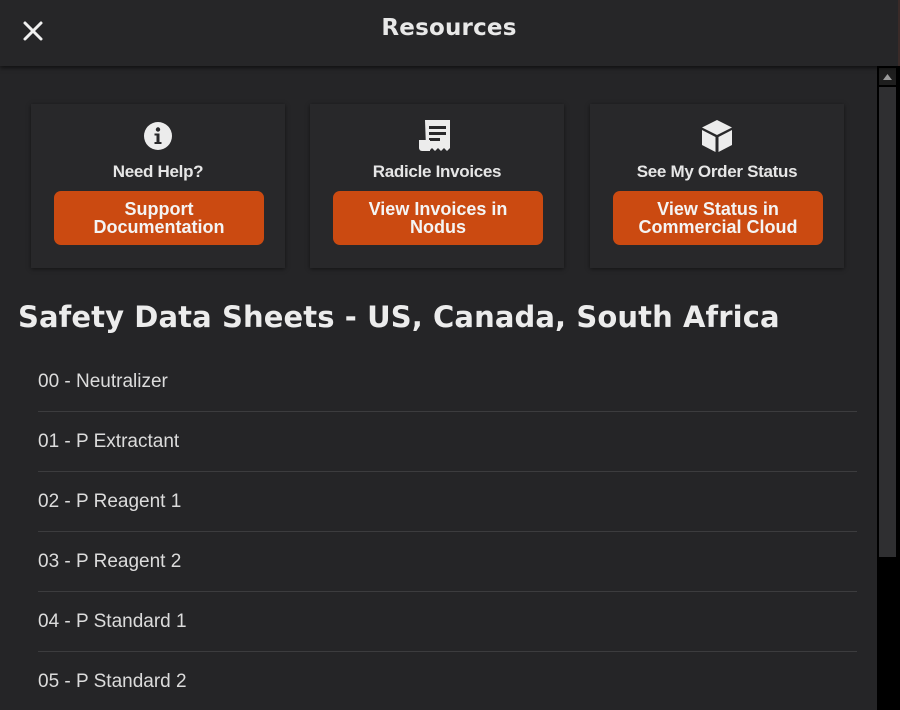  What do you see at coordinates (437, 186) in the screenshot?
I see `invoices-card: Radicle Invoices View Invoices in Nodus` at bounding box center [437, 186].